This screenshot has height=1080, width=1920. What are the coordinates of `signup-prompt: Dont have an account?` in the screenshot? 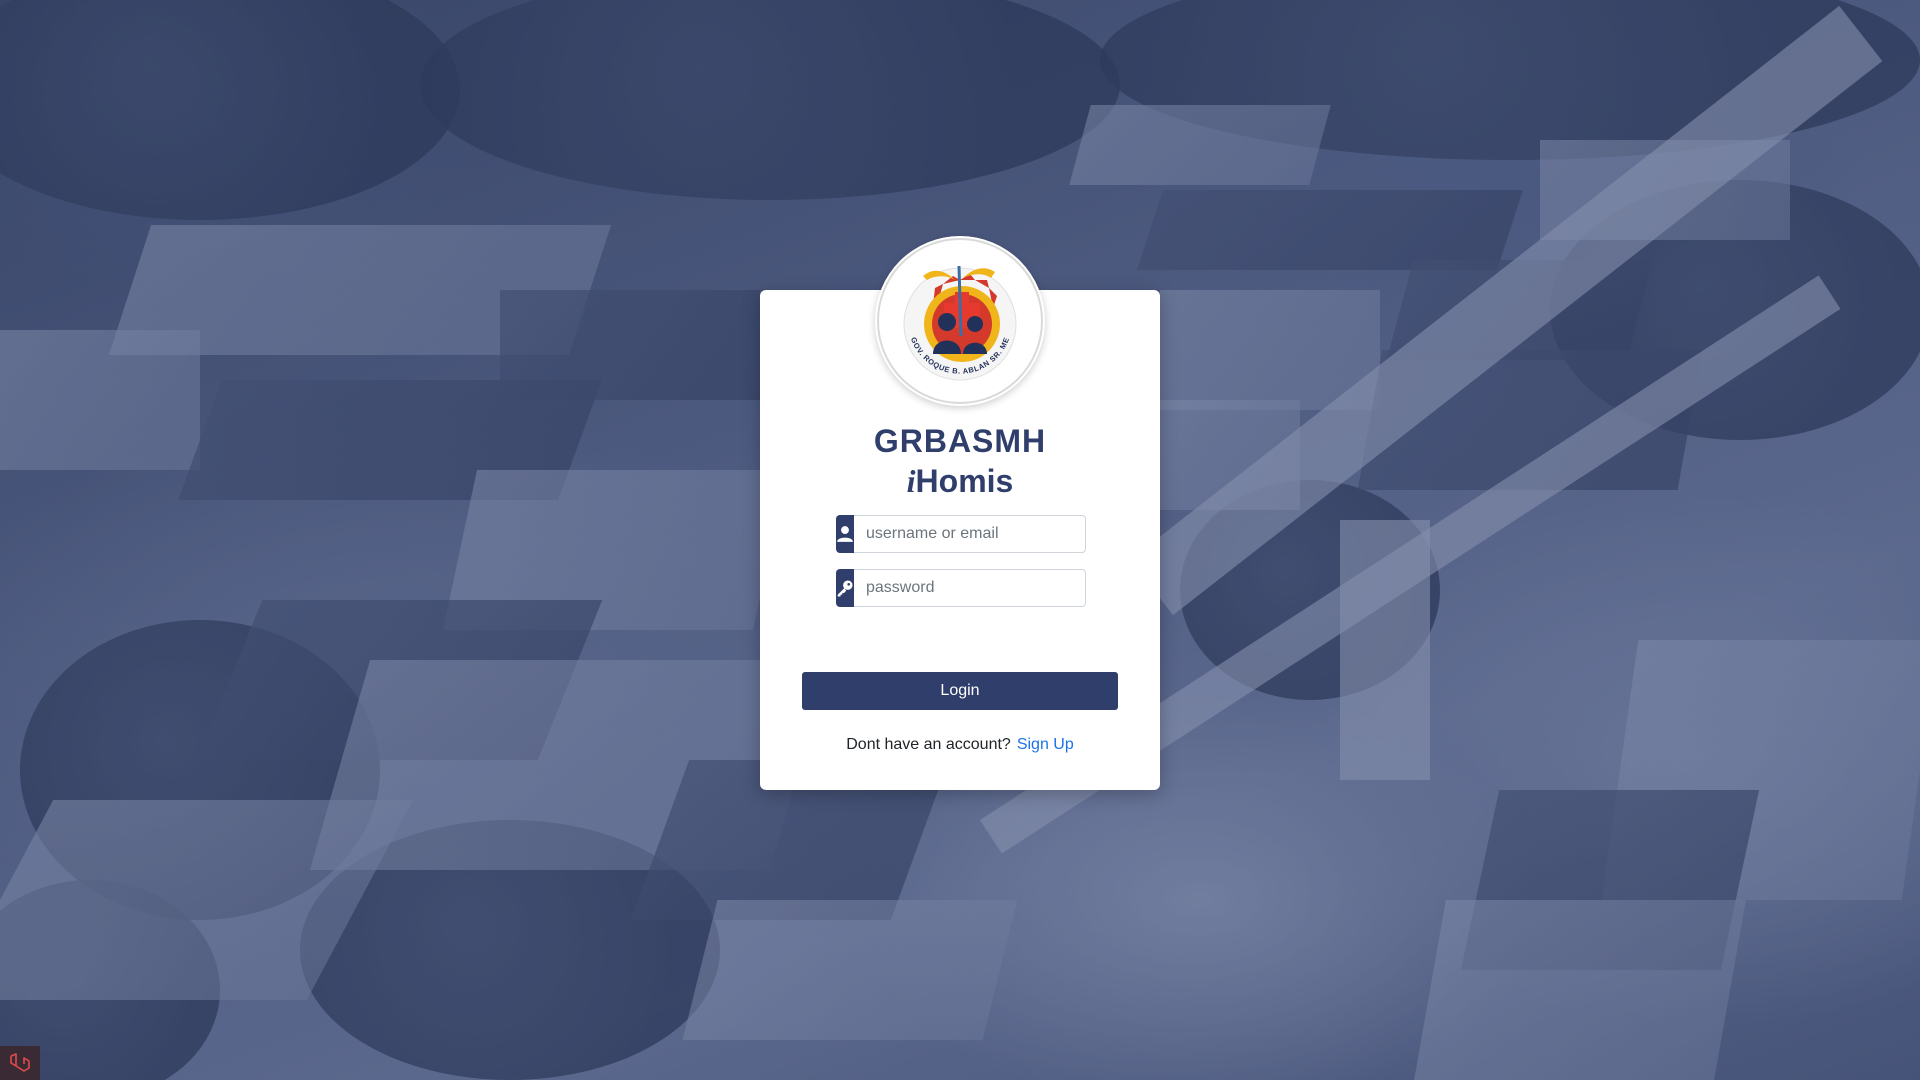 It's located at (928, 744).